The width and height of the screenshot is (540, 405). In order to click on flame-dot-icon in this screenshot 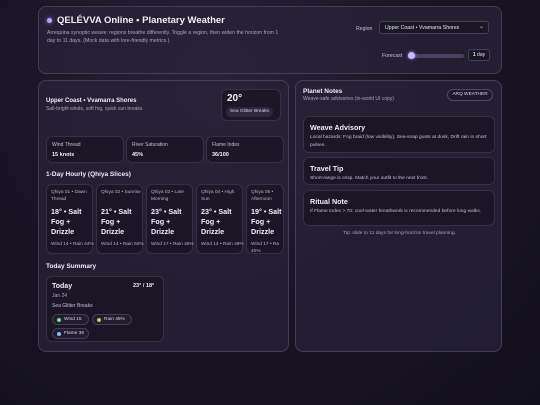, I will do `click(59, 334)`.